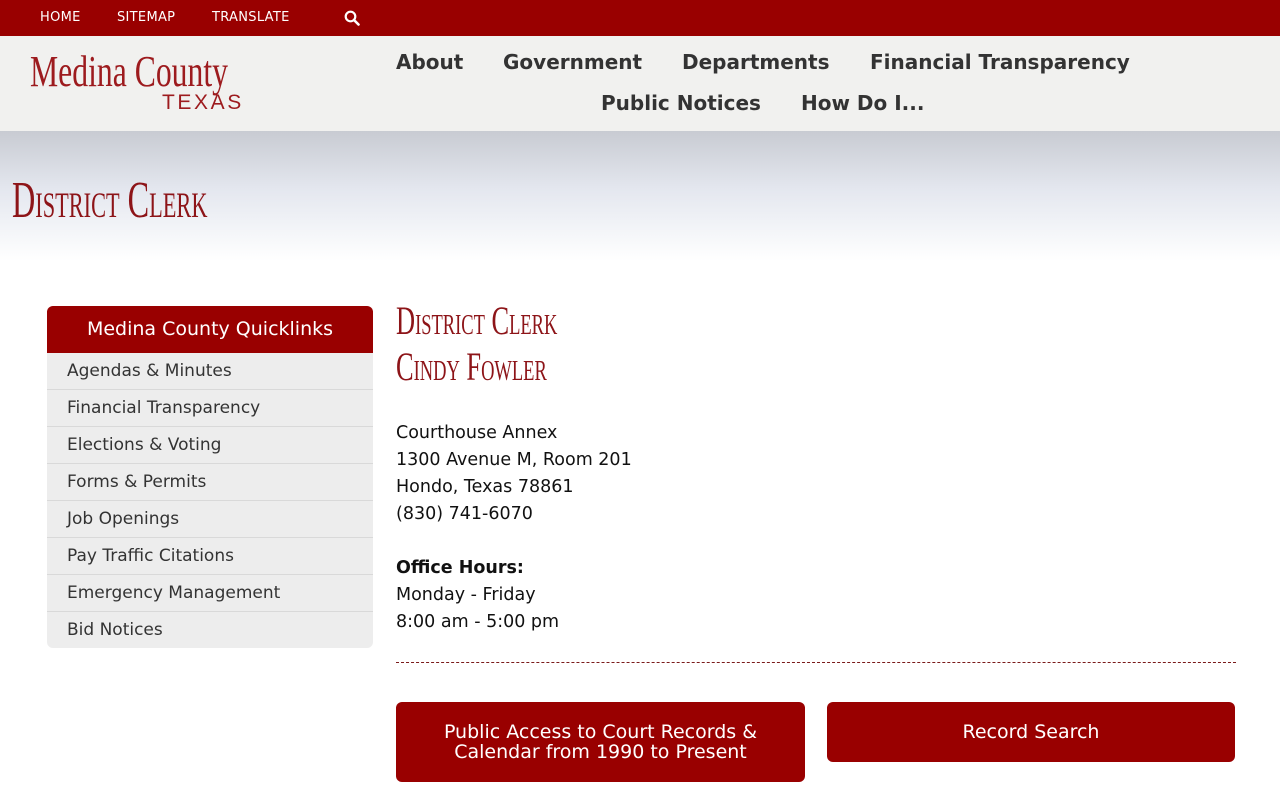  I want to click on medina-county-logo: Medina County TEXAS, so click(145, 82).